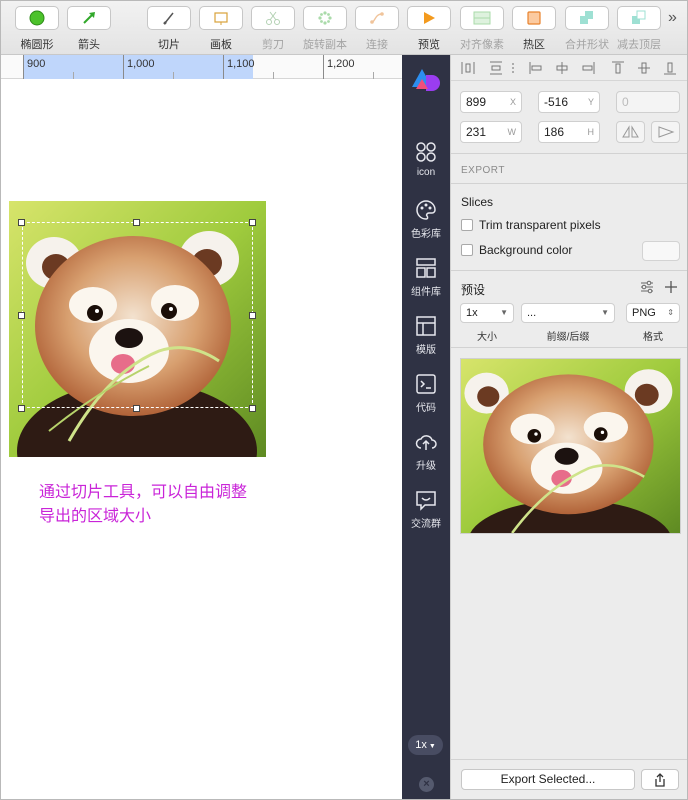 The height and width of the screenshot is (800, 688). What do you see at coordinates (660, 779) in the screenshot?
I see `share-button` at bounding box center [660, 779].